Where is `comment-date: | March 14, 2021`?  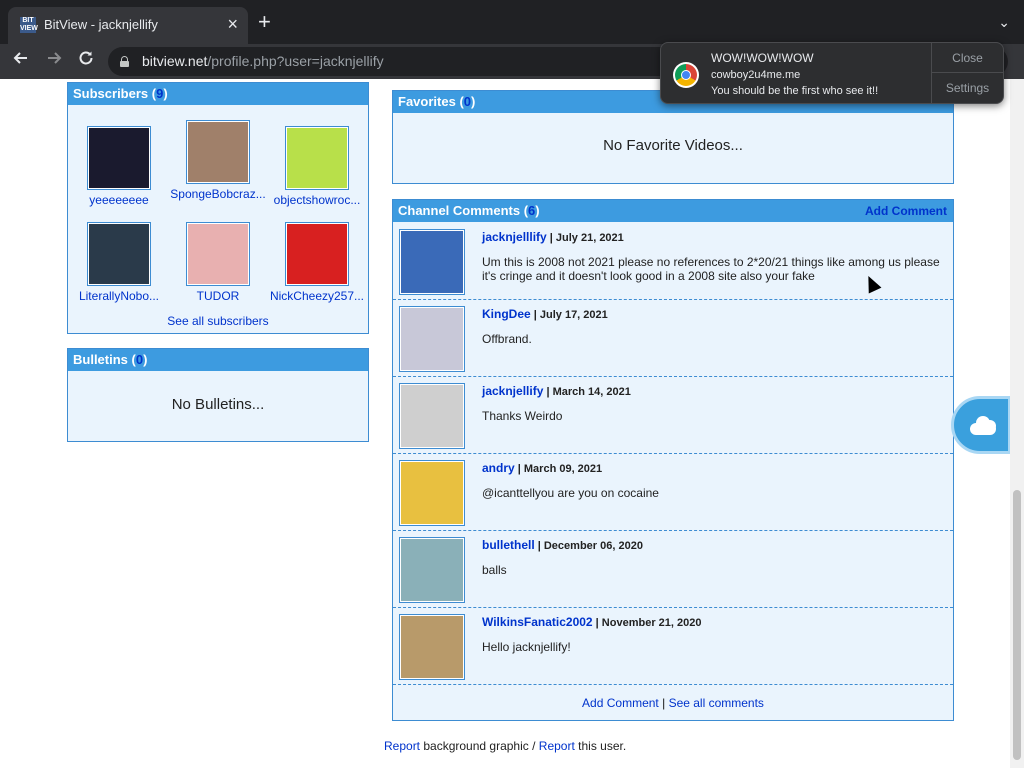 comment-date: | March 14, 2021 is located at coordinates (588, 392).